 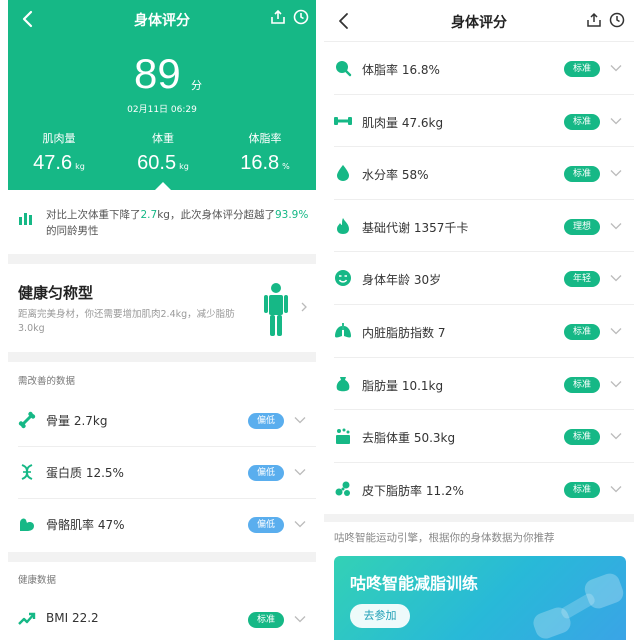 I want to click on item-label: 体脂率 16.8%, so click(x=401, y=70).